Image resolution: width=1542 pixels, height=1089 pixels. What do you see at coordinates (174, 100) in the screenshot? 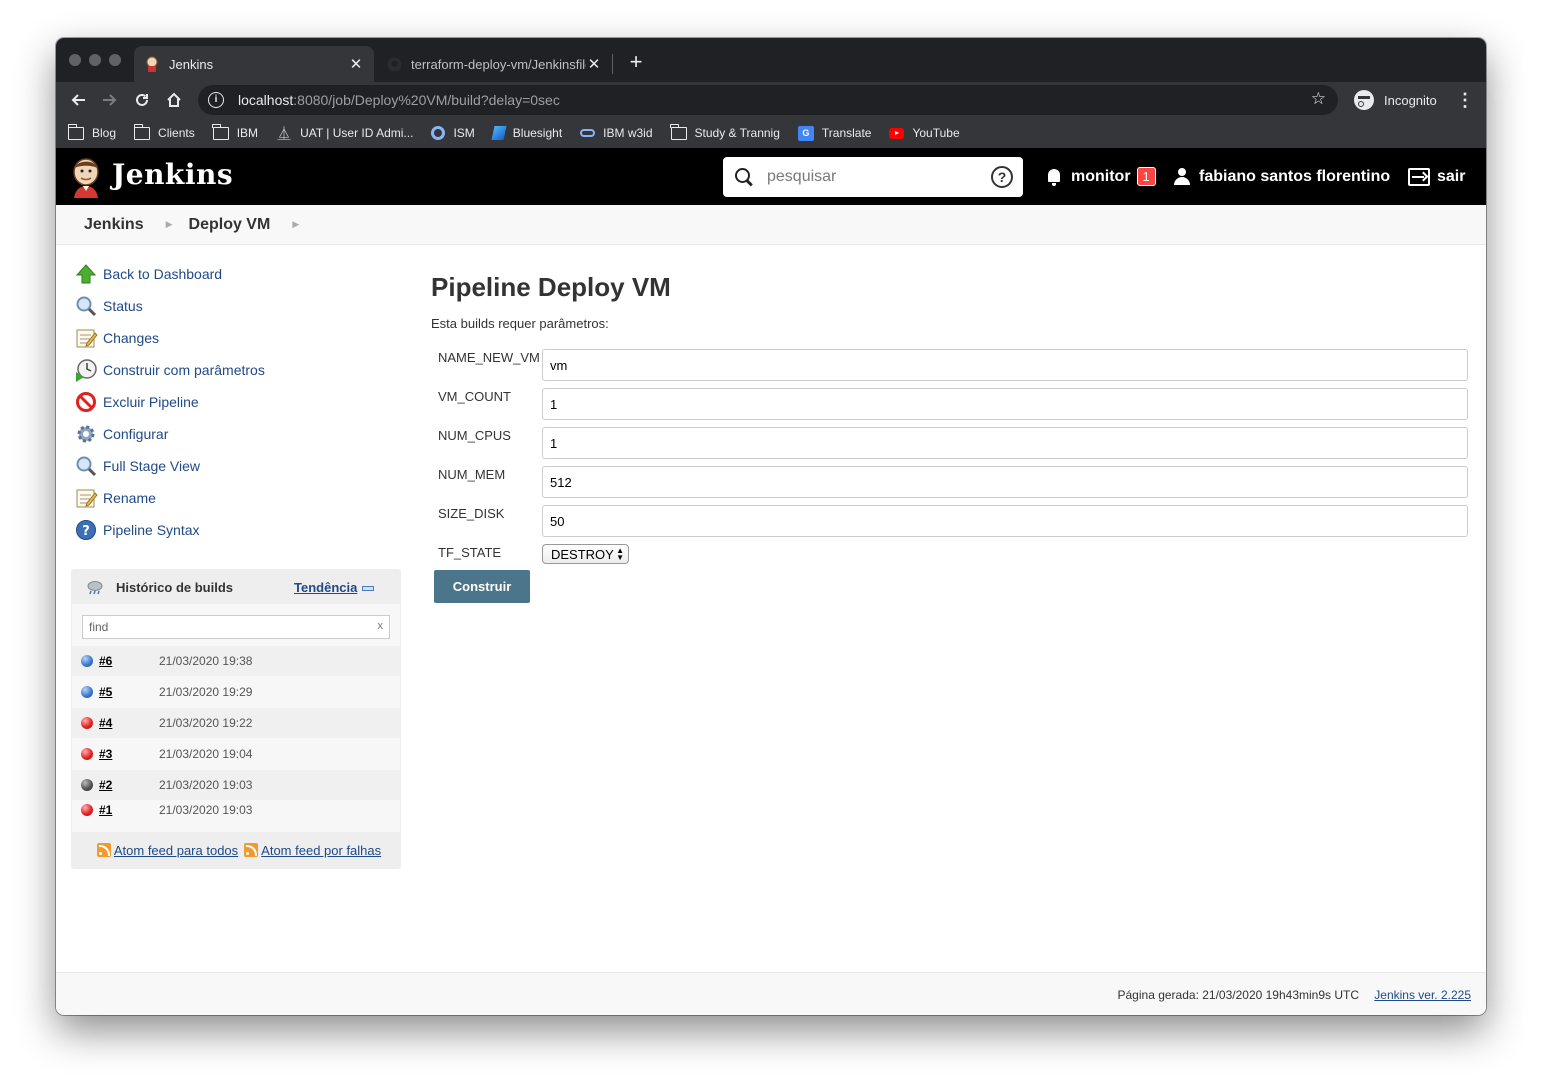
I see `home-icon` at bounding box center [174, 100].